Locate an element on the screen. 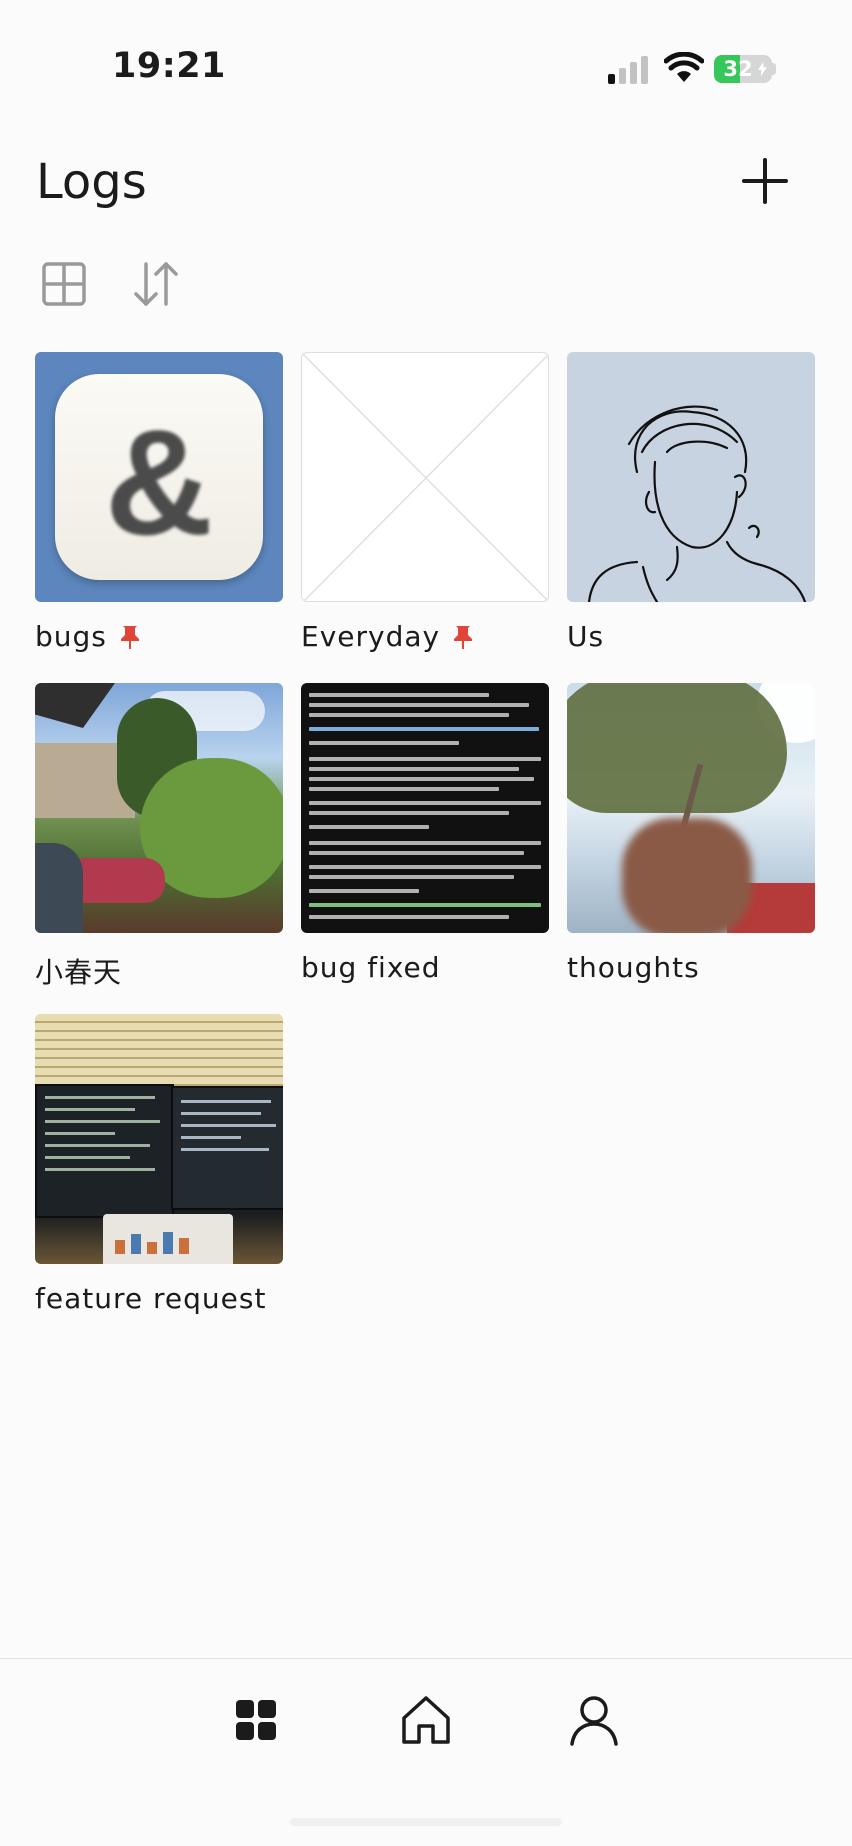 Image resolution: width=852 pixels, height=1846 pixels. log-label: bugs is located at coordinates (159, 636).